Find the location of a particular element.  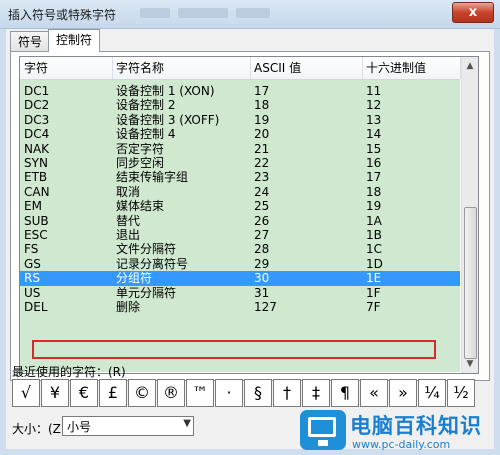

recent-symbol-button: ¥ is located at coordinates (55, 393).